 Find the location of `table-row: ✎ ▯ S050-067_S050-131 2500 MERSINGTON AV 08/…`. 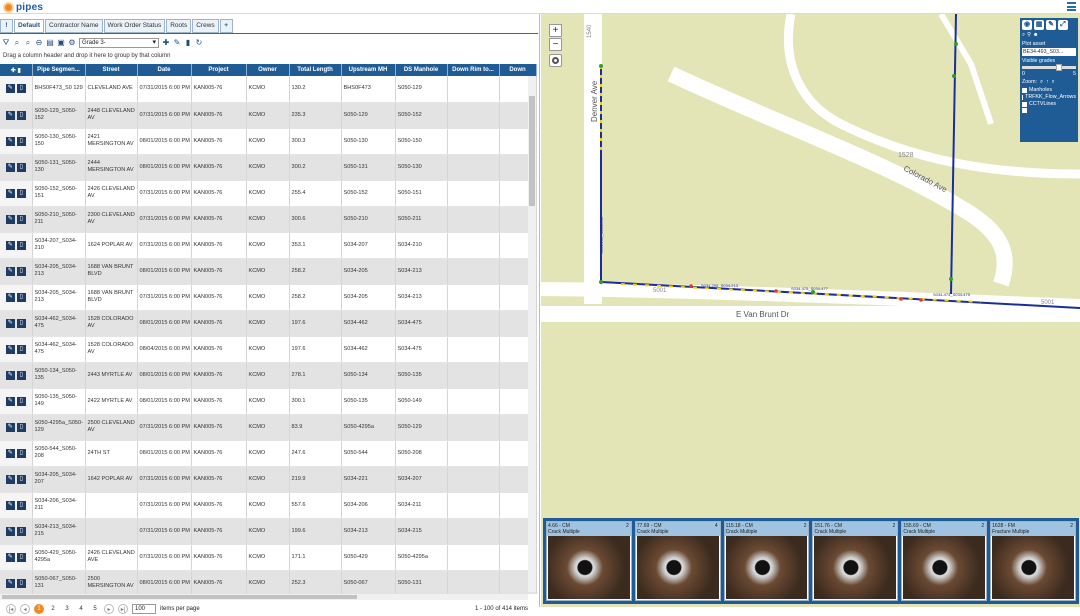

table-row: ✎ ▯ S050-067_S050-131 2500 MERSINGTON AV 08/… is located at coordinates (268, 582).